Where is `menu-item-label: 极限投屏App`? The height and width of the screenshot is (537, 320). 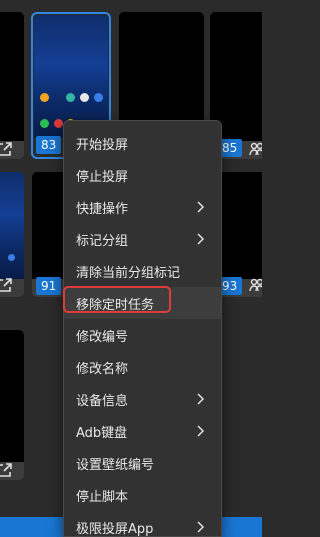
menu-item-label: 极限投屏App is located at coordinates (115, 529).